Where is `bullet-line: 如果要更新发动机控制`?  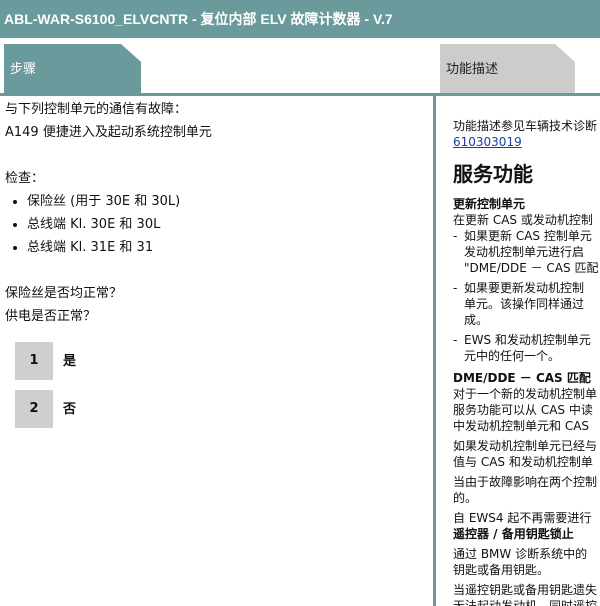
bullet-line: 如果要更新发动机控制 is located at coordinates (524, 288).